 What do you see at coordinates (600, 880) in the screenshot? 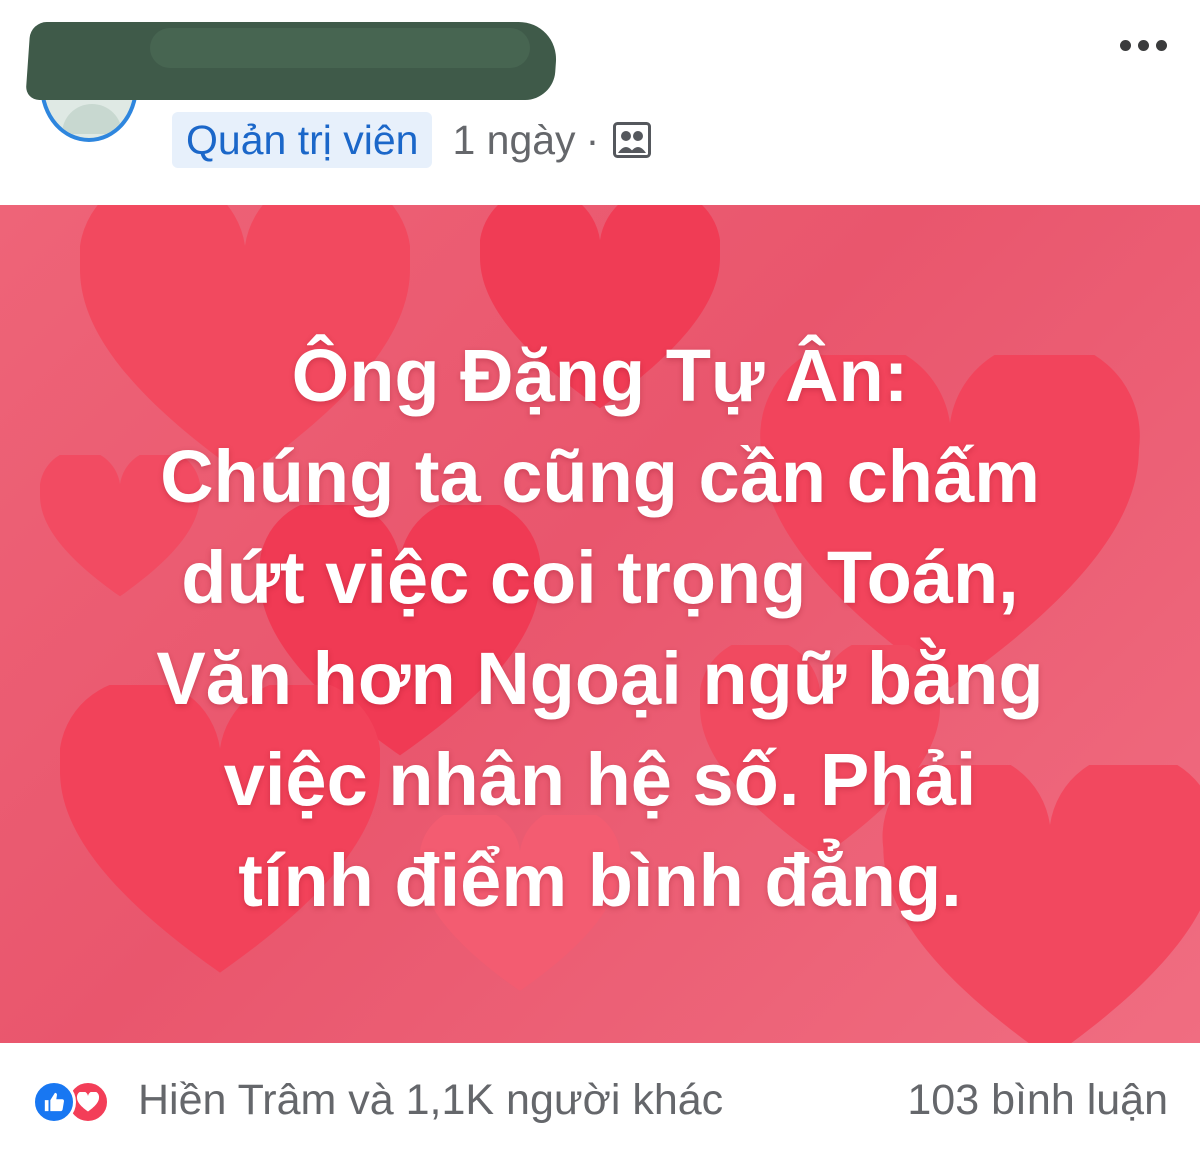
I see `quote-line: tính điểm bình đẳng.` at bounding box center [600, 880].